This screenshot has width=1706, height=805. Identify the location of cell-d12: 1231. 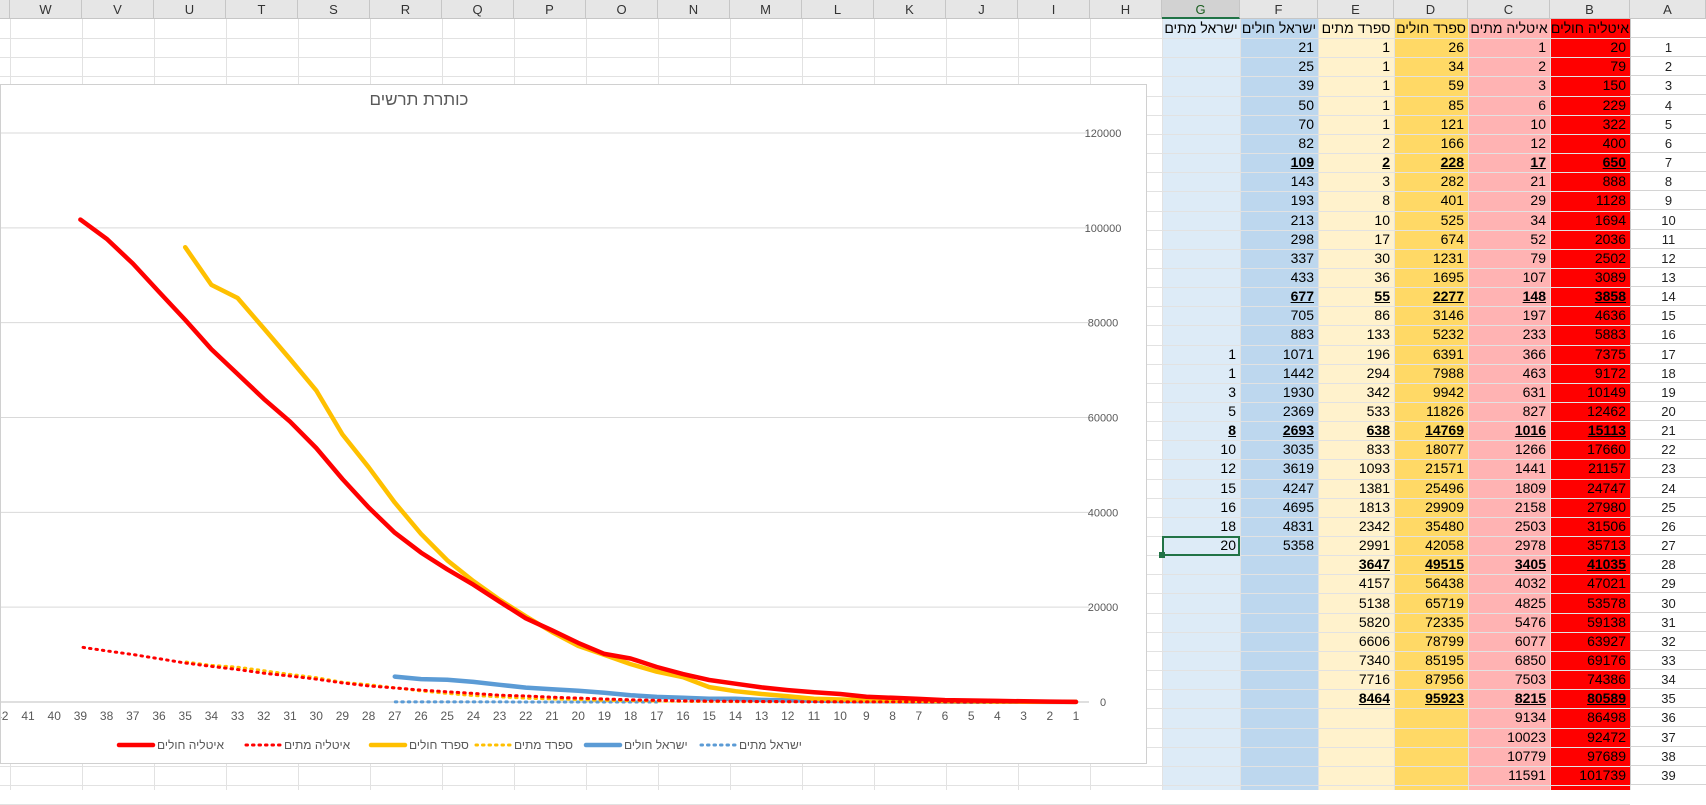
(1431, 258).